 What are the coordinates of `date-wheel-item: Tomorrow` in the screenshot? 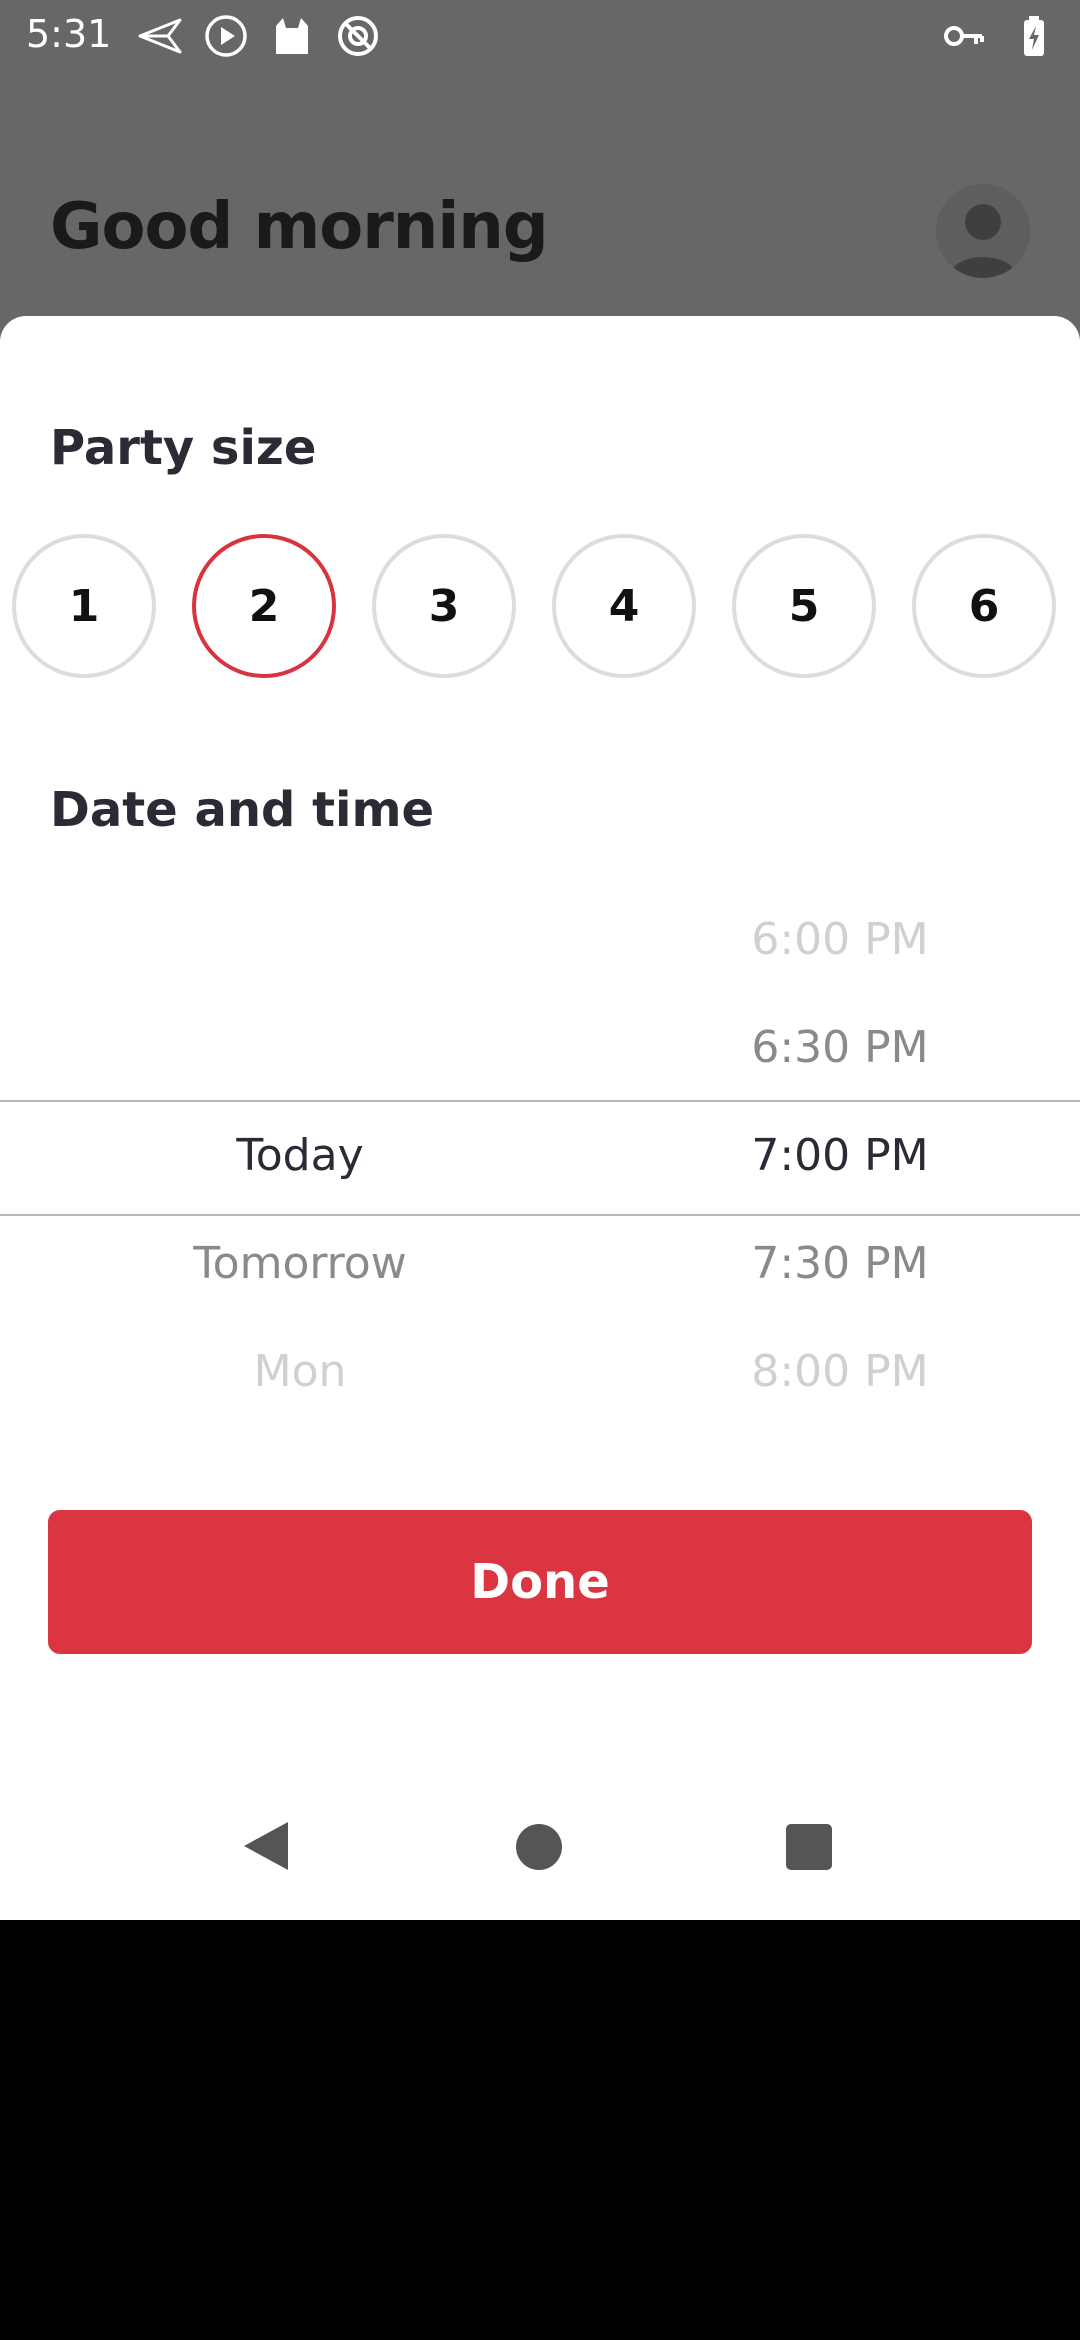 It's located at (300, 1264).